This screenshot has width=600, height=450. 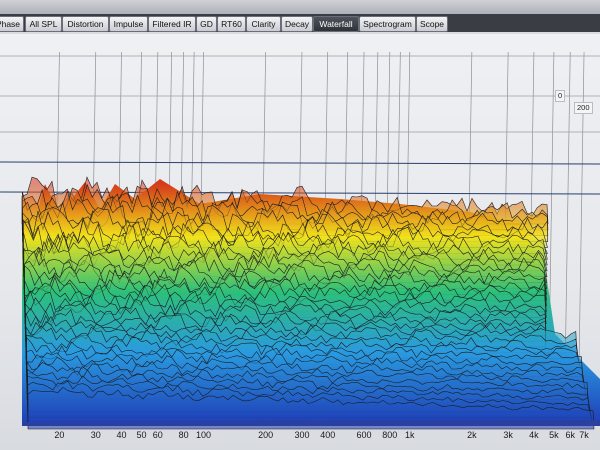 I want to click on tab-clarity: Clarity, so click(x=263, y=24).